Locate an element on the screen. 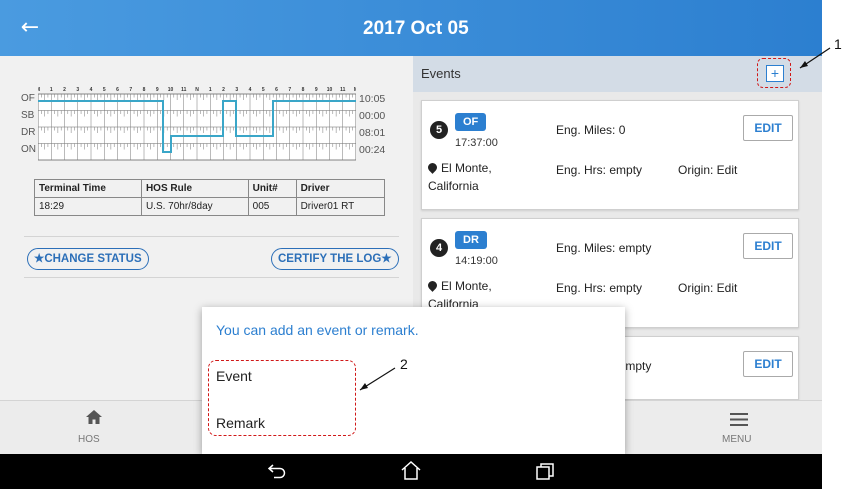  total-on: 00:24 is located at coordinates (372, 150).